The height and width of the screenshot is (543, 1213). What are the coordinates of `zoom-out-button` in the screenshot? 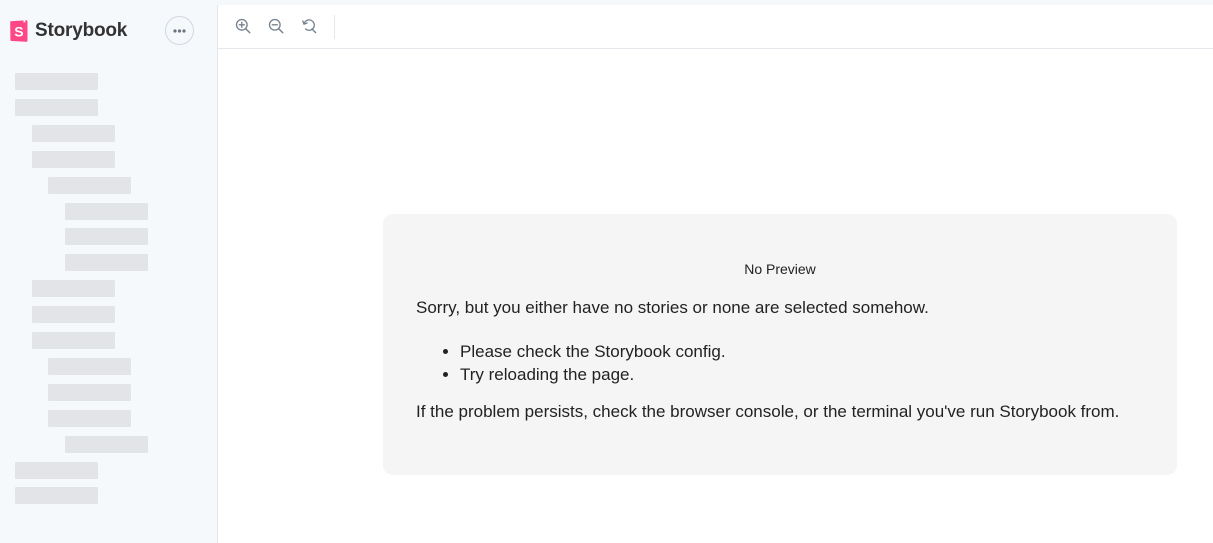 It's located at (276, 26).